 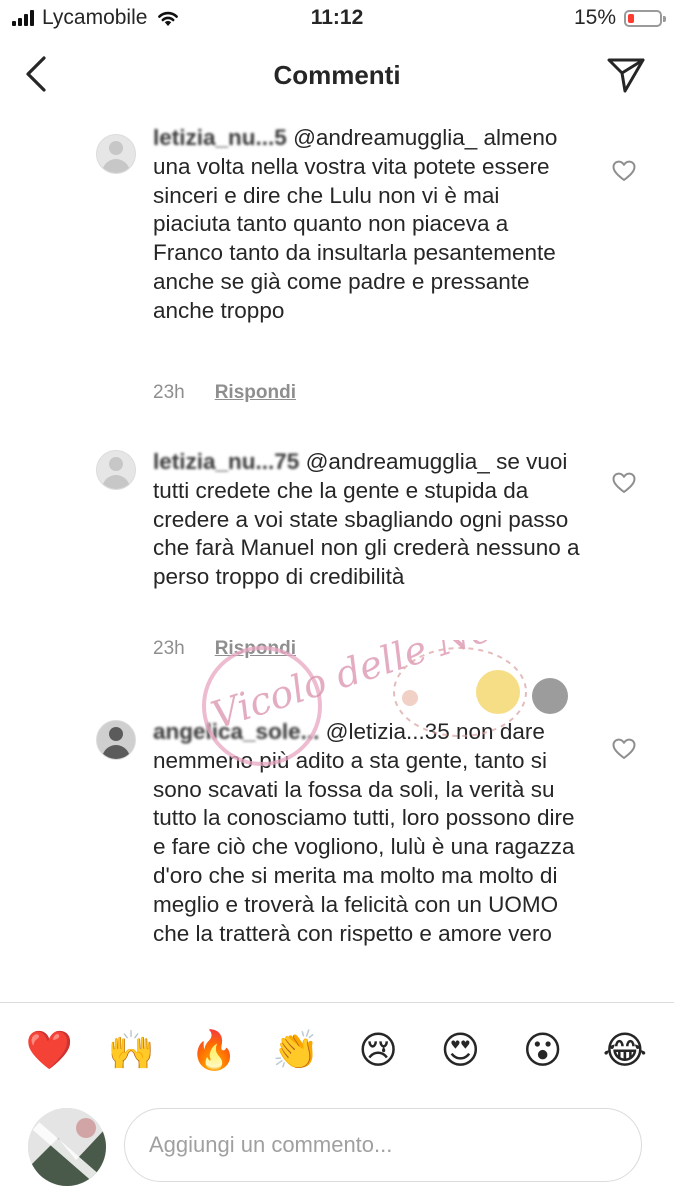 I want to click on raised-hands-emoji-button: 🙌, so click(x=131, y=1051).